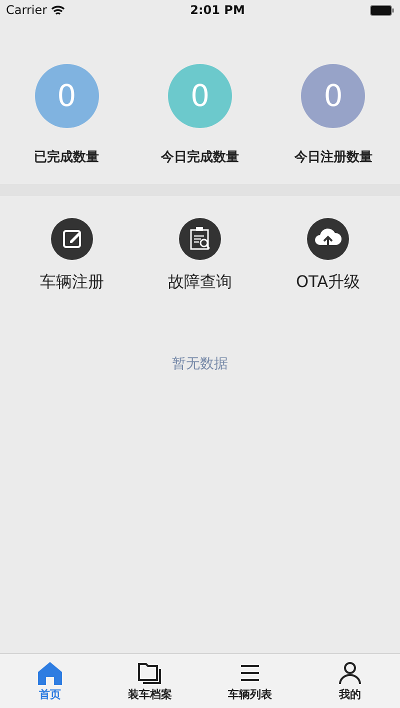 The height and width of the screenshot is (708, 400). What do you see at coordinates (217, 10) in the screenshot?
I see `status-time: 2:01 PM` at bounding box center [217, 10].